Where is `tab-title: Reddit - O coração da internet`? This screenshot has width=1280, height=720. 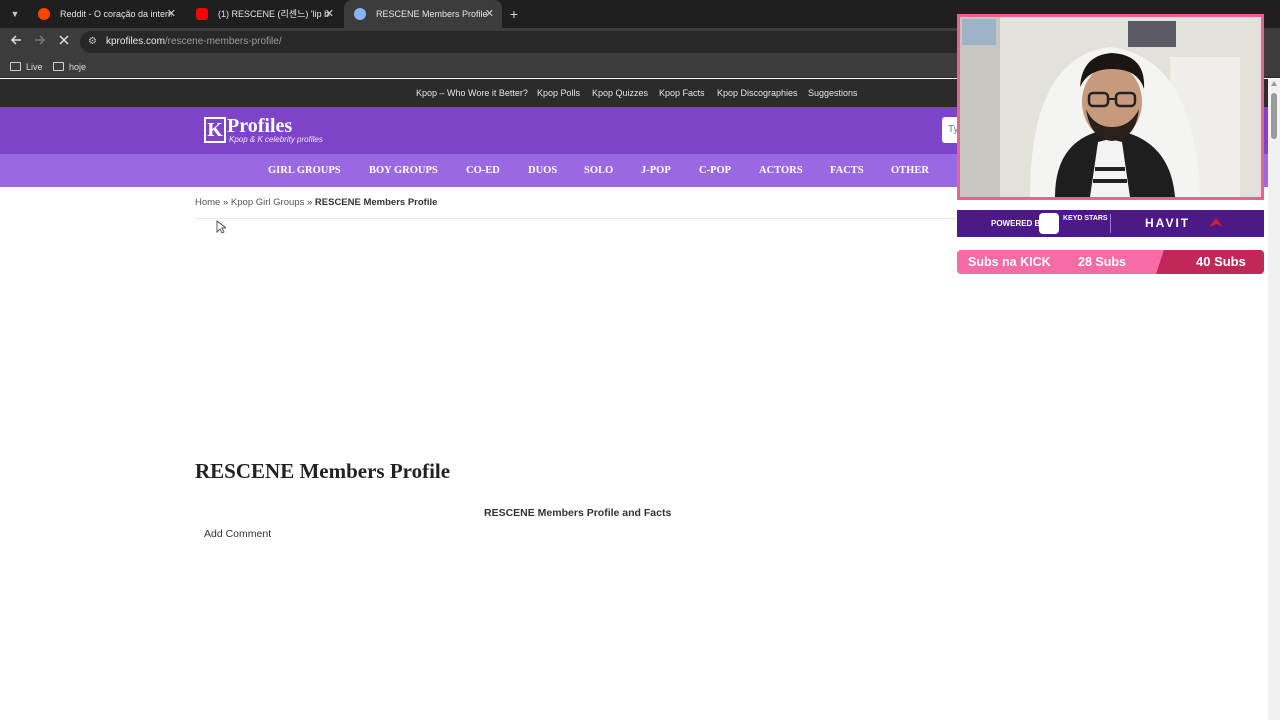
tab-title: Reddit - O coração da internet is located at coordinates (116, 14).